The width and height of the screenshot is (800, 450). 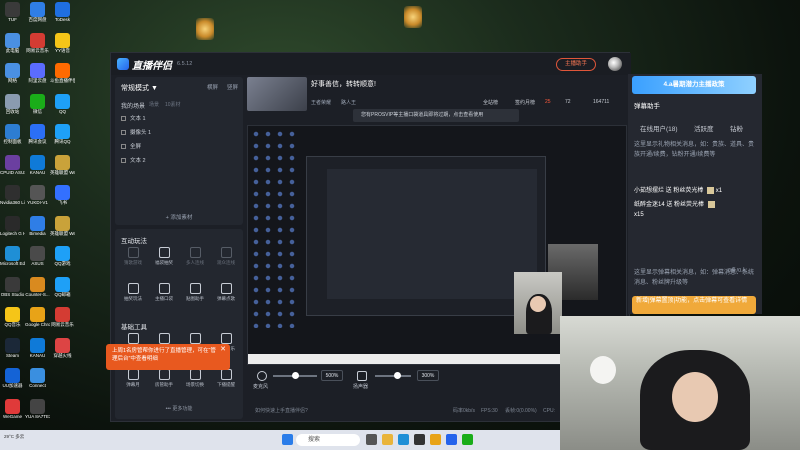 What do you see at coordinates (62, 47) in the screenshot?
I see `desktop-icon: YY语音` at bounding box center [62, 47].